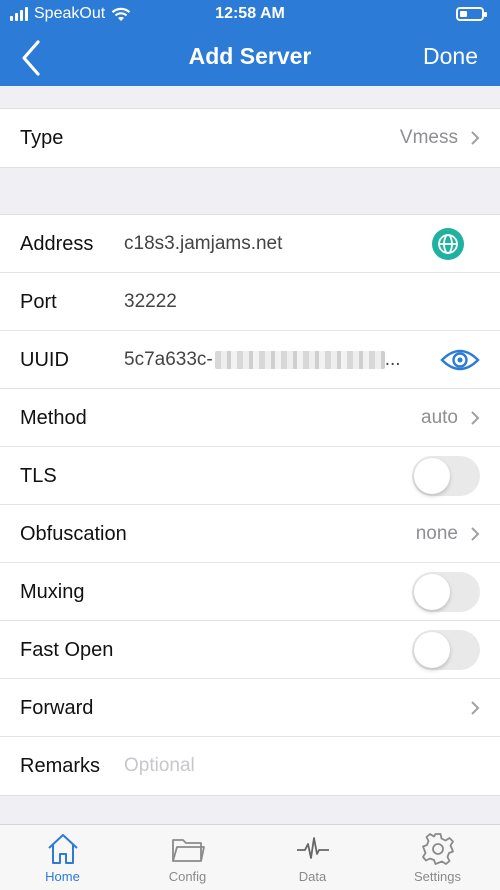 The height and width of the screenshot is (890, 500). Describe the element at coordinates (188, 850) in the screenshot. I see `folder-icon` at that location.